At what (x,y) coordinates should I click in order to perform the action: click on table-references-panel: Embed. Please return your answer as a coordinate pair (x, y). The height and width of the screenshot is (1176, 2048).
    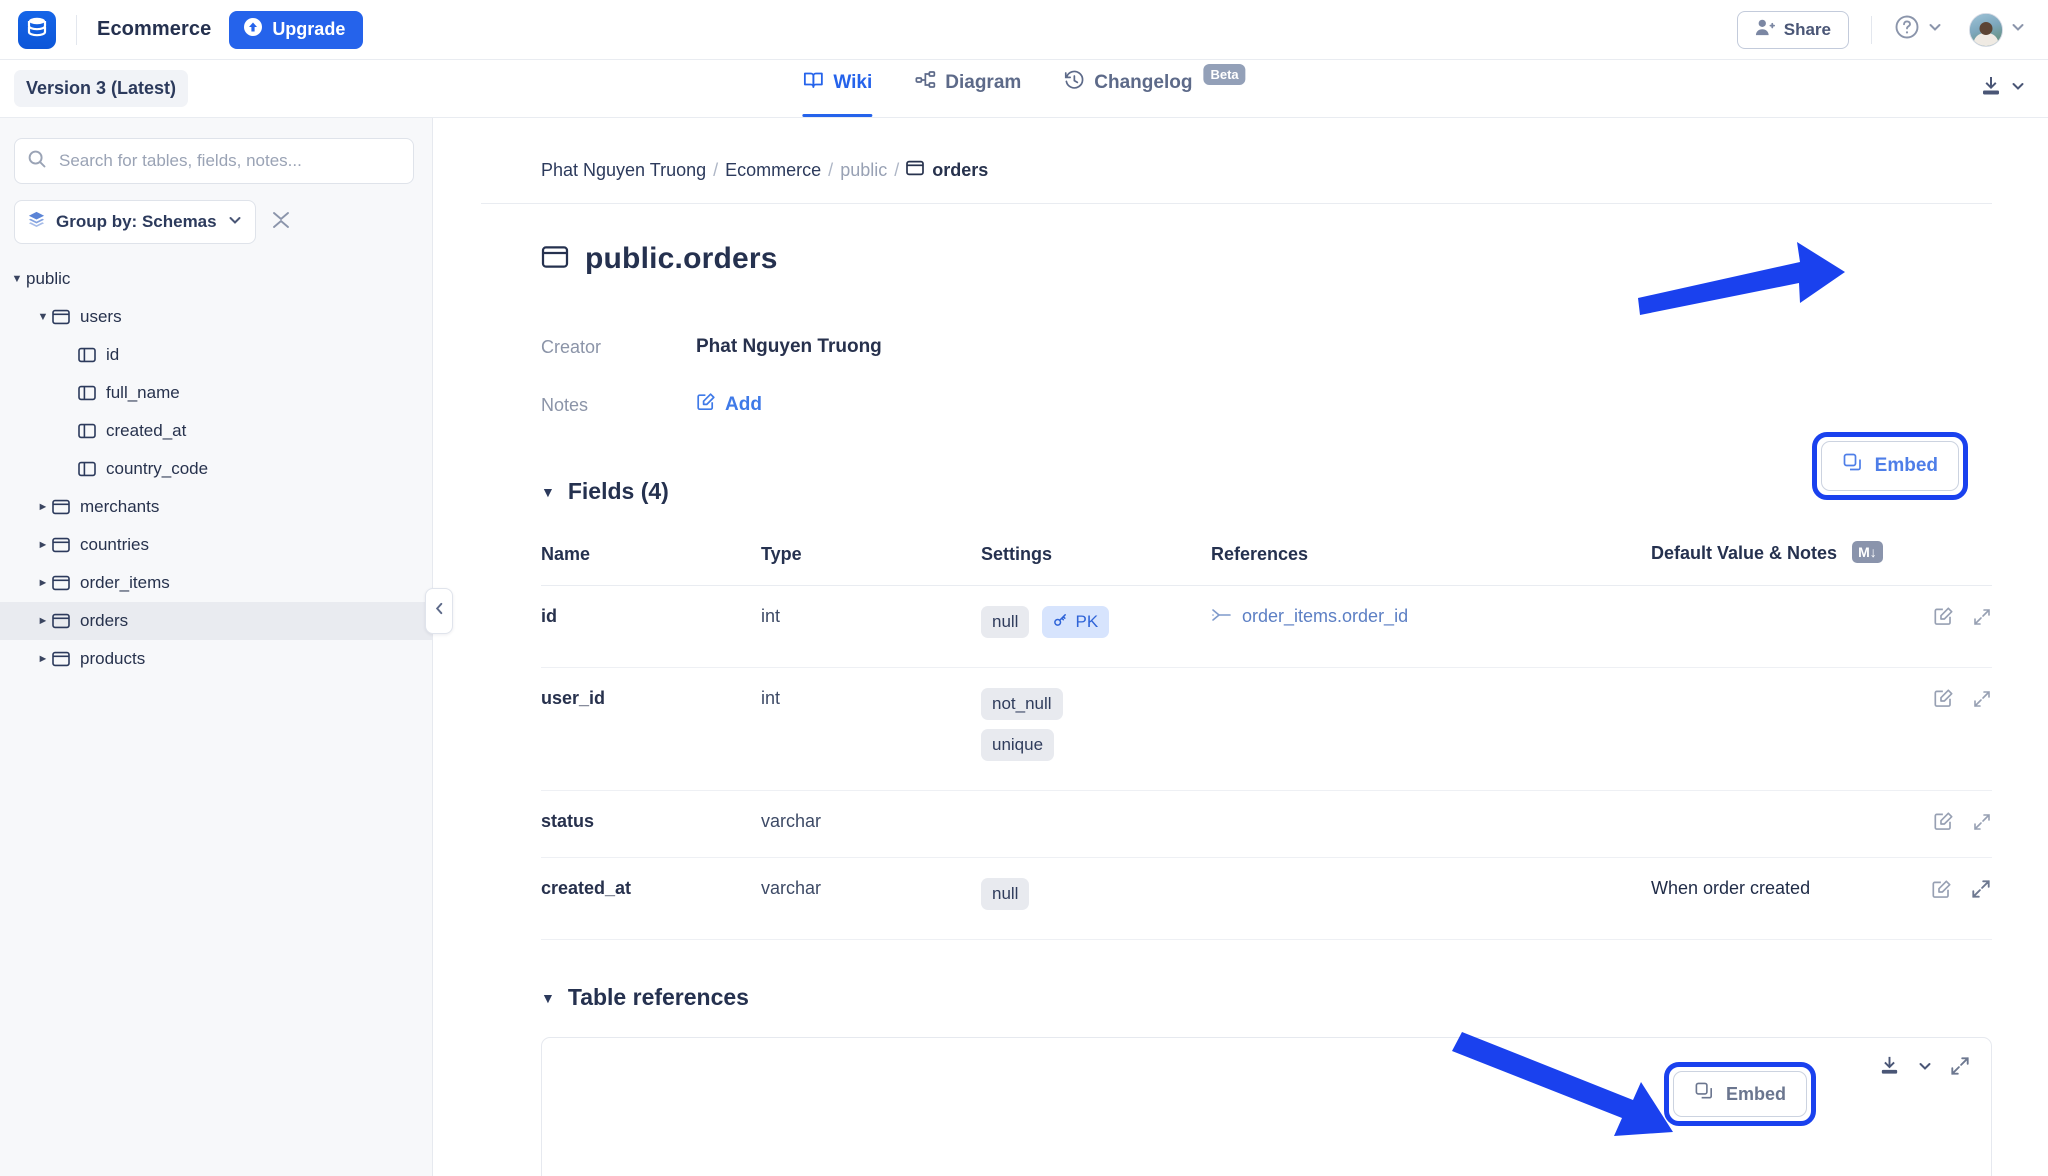
    Looking at the image, I should click on (1266, 1106).